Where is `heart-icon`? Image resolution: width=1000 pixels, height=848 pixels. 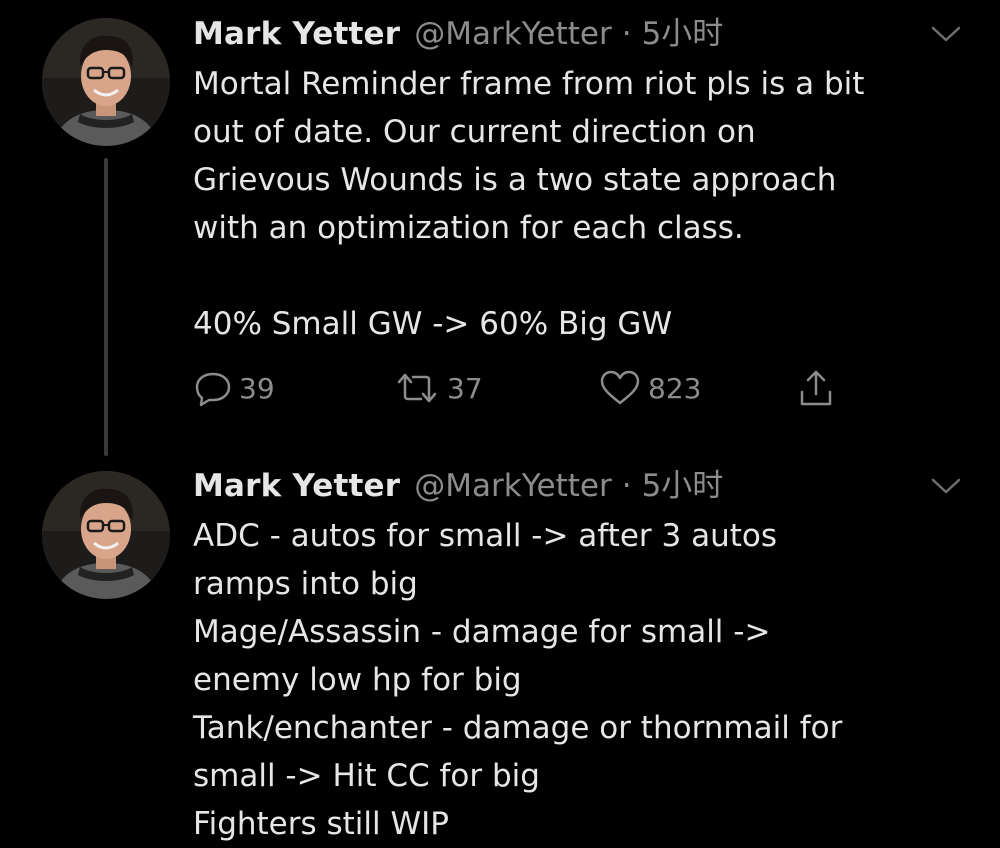 heart-icon is located at coordinates (620, 387).